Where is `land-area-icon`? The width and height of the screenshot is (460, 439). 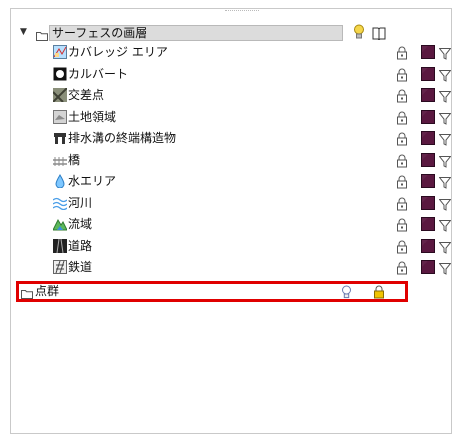 land-area-icon is located at coordinates (60, 116).